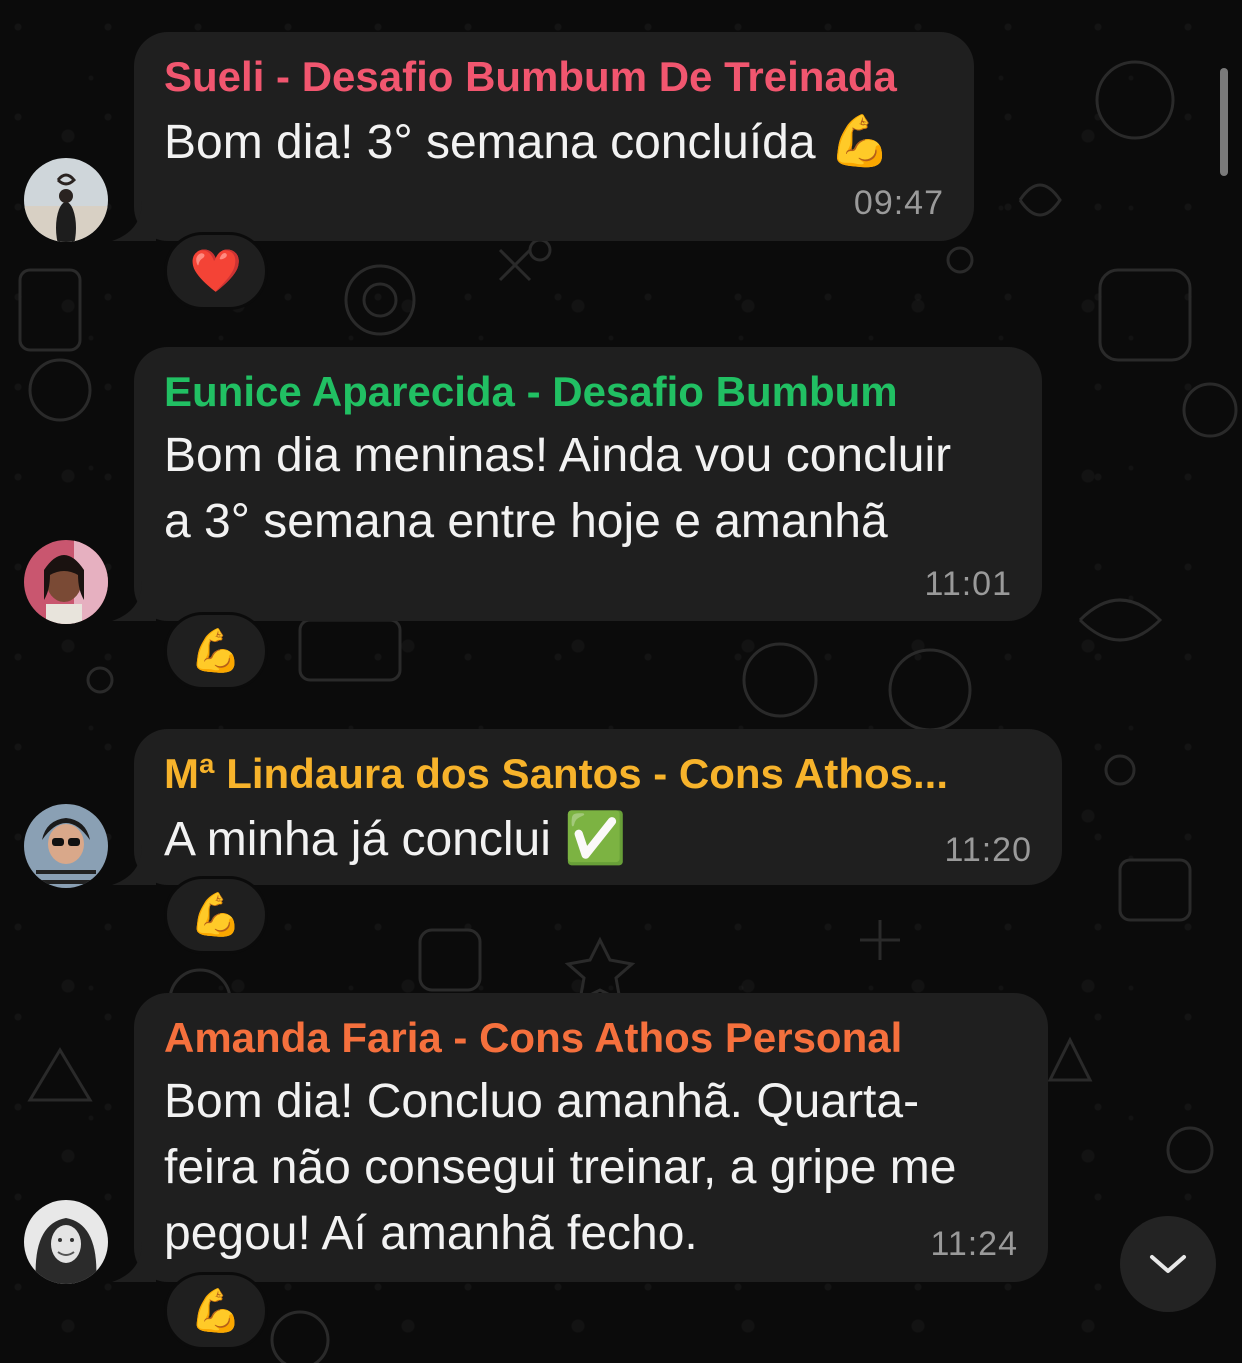  I want to click on timestamp: 11:24, so click(974, 1244).